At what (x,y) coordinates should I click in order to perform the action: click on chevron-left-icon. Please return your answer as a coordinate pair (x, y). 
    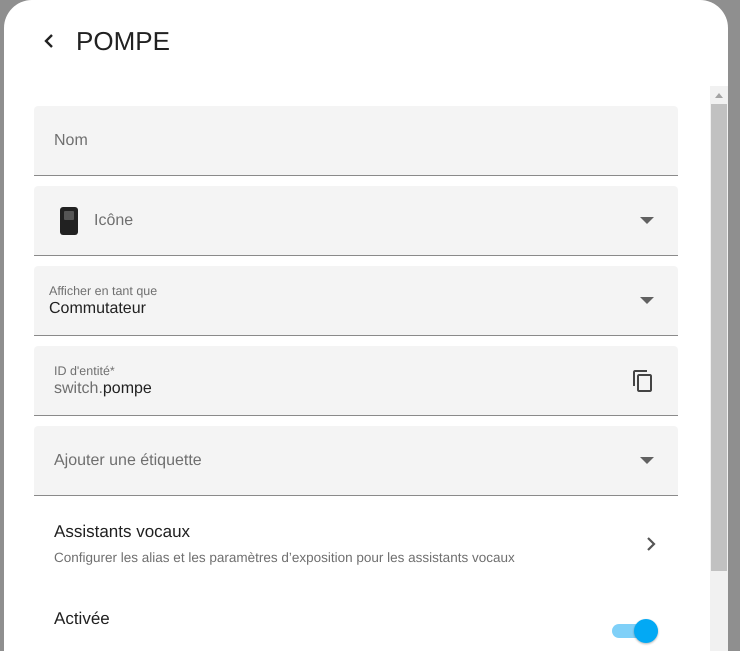
    Looking at the image, I should click on (49, 41).